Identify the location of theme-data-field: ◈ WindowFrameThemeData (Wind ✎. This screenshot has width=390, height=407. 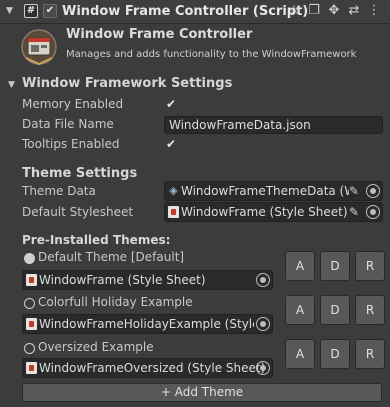
(273, 191).